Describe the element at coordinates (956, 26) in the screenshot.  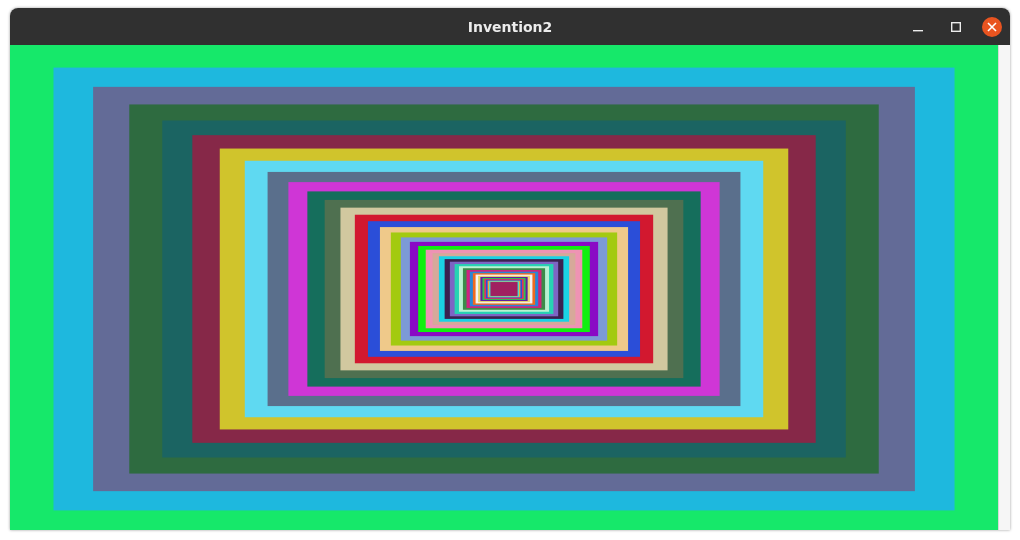
I see `maximize-icon` at that location.